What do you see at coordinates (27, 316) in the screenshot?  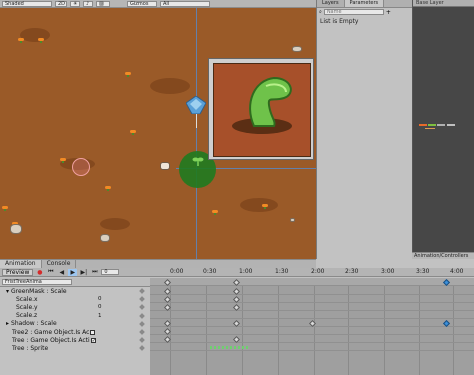 I see `property-label: Scale.z` at bounding box center [27, 316].